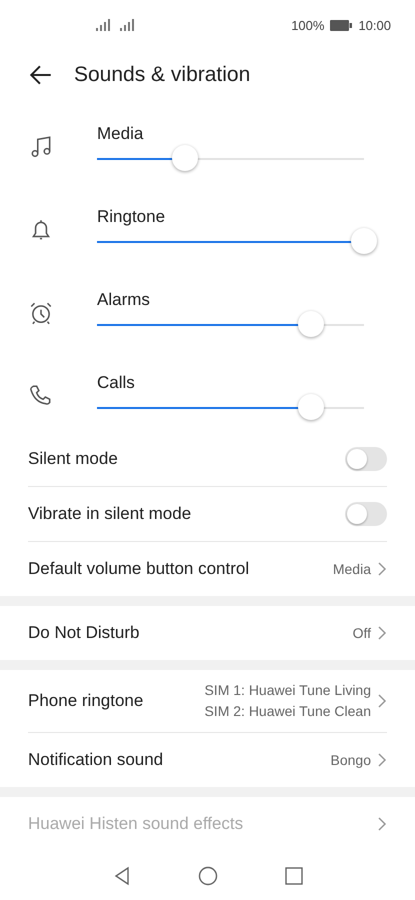  What do you see at coordinates (186, 459) in the screenshot?
I see `setting-label: Silent mode` at bounding box center [186, 459].